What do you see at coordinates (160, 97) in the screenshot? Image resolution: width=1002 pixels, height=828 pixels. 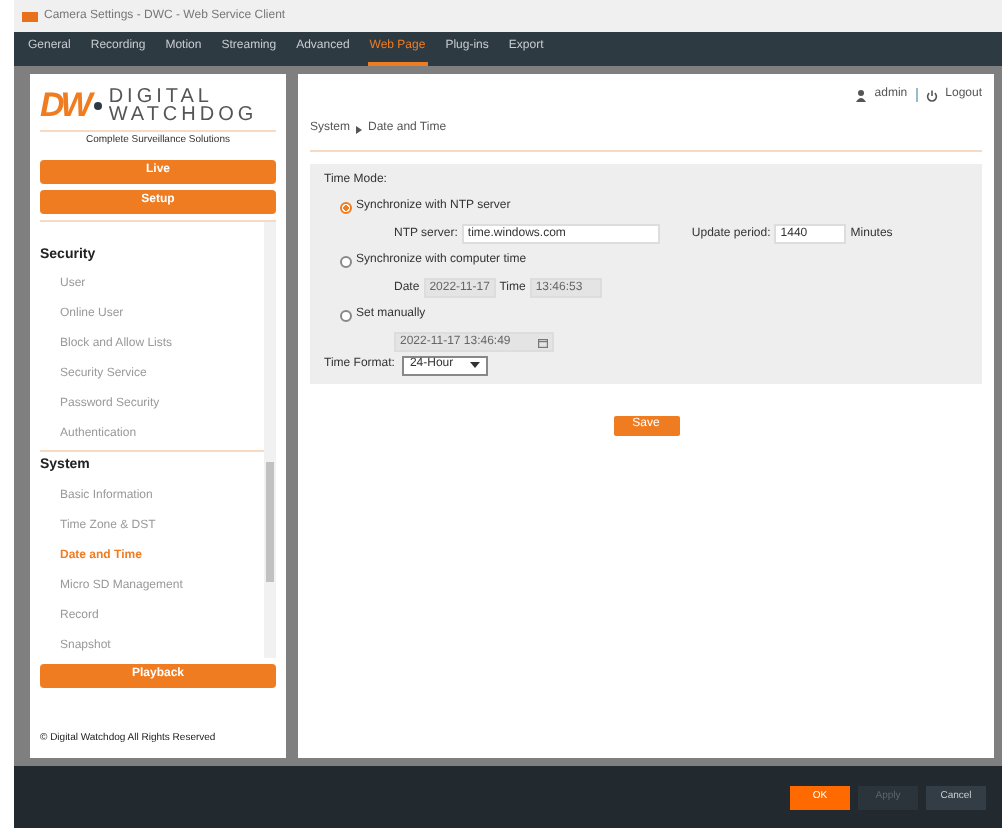 I see `logo-text: DIGITAL` at bounding box center [160, 97].